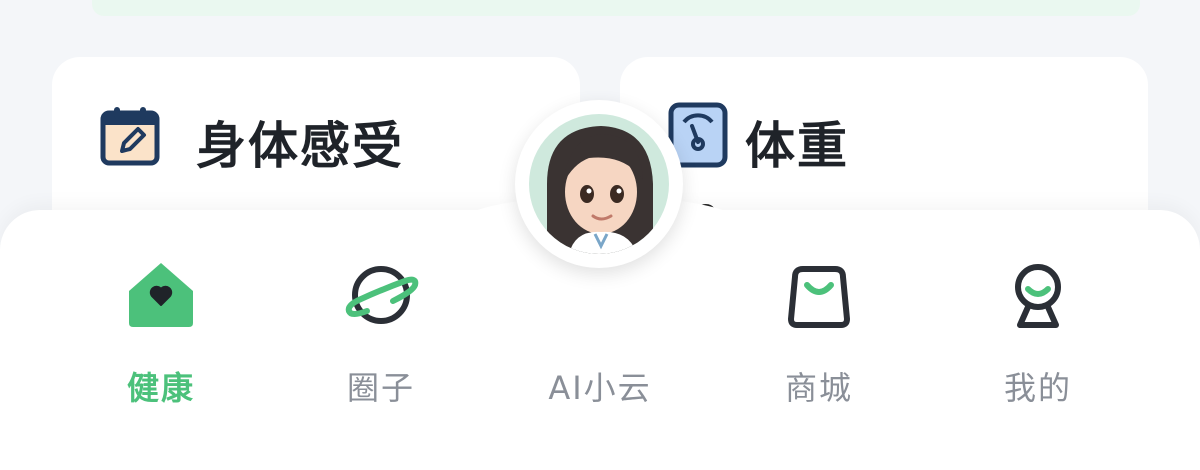 This screenshot has width=1200, height=470. I want to click on home-heart-icon, so click(161, 295).